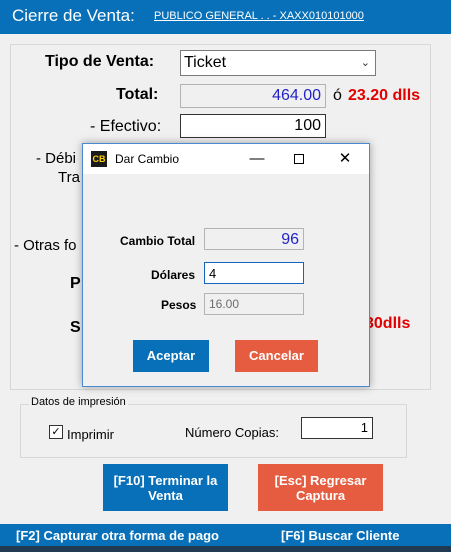 The image size is (451, 552). I want to click on taskbar-strip, so click(225, 549).